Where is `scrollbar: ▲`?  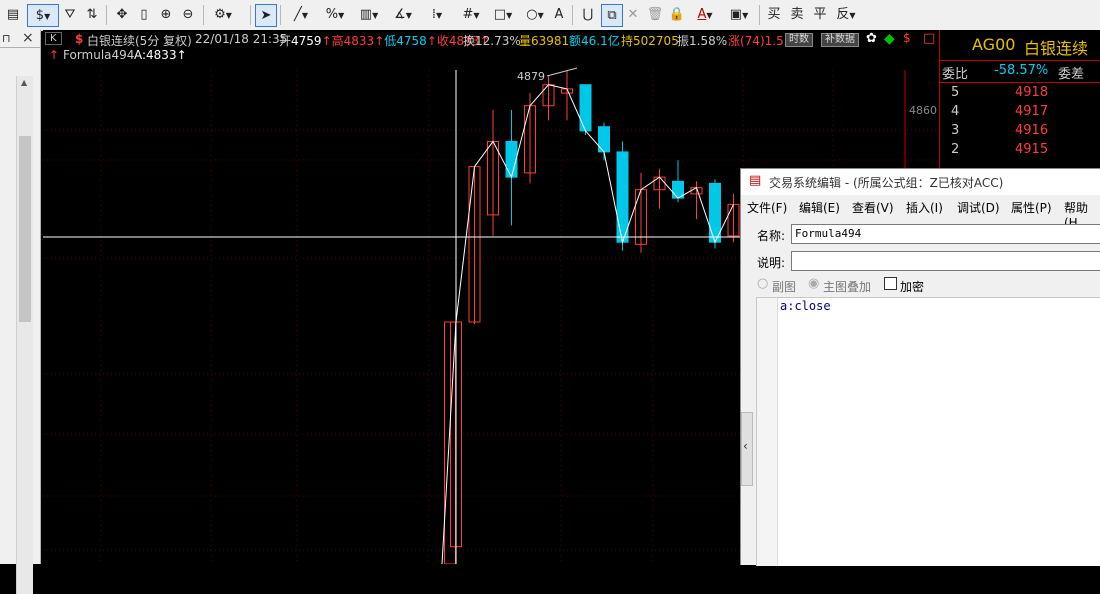
scrollbar: ▲ is located at coordinates (24, 335).